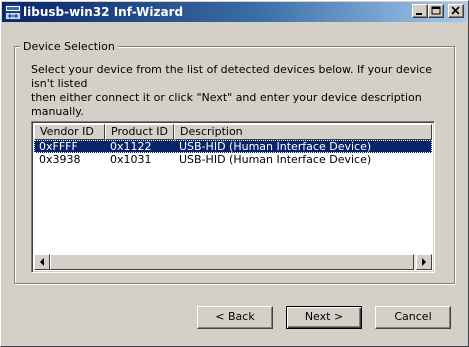 This screenshot has width=469, height=347. I want to click on next-button: Next >, so click(324, 317).